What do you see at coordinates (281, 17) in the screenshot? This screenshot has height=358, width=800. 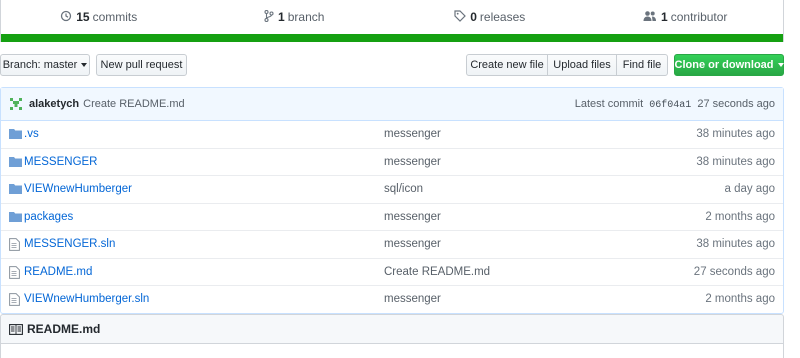 I see `branches-count: 1` at bounding box center [281, 17].